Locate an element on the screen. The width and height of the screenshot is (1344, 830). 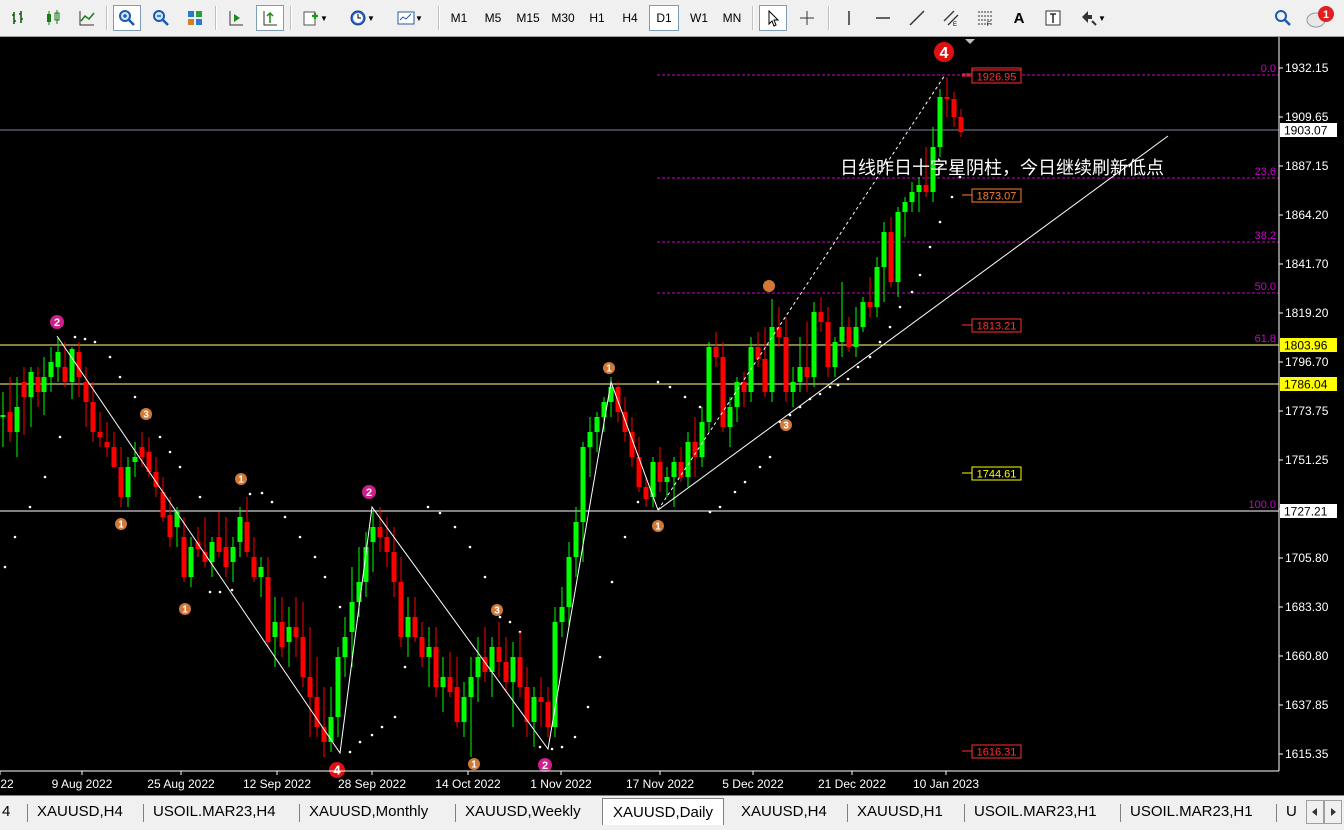
crosshair-icon is located at coordinates (807, 18).